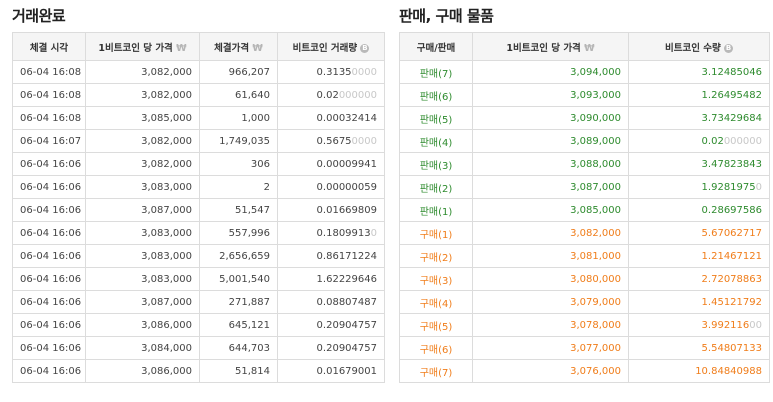 This screenshot has height=402, width=773. I want to click on buy-order-row: 구매(4) 3,079,000 1.45121792, so click(584, 302).